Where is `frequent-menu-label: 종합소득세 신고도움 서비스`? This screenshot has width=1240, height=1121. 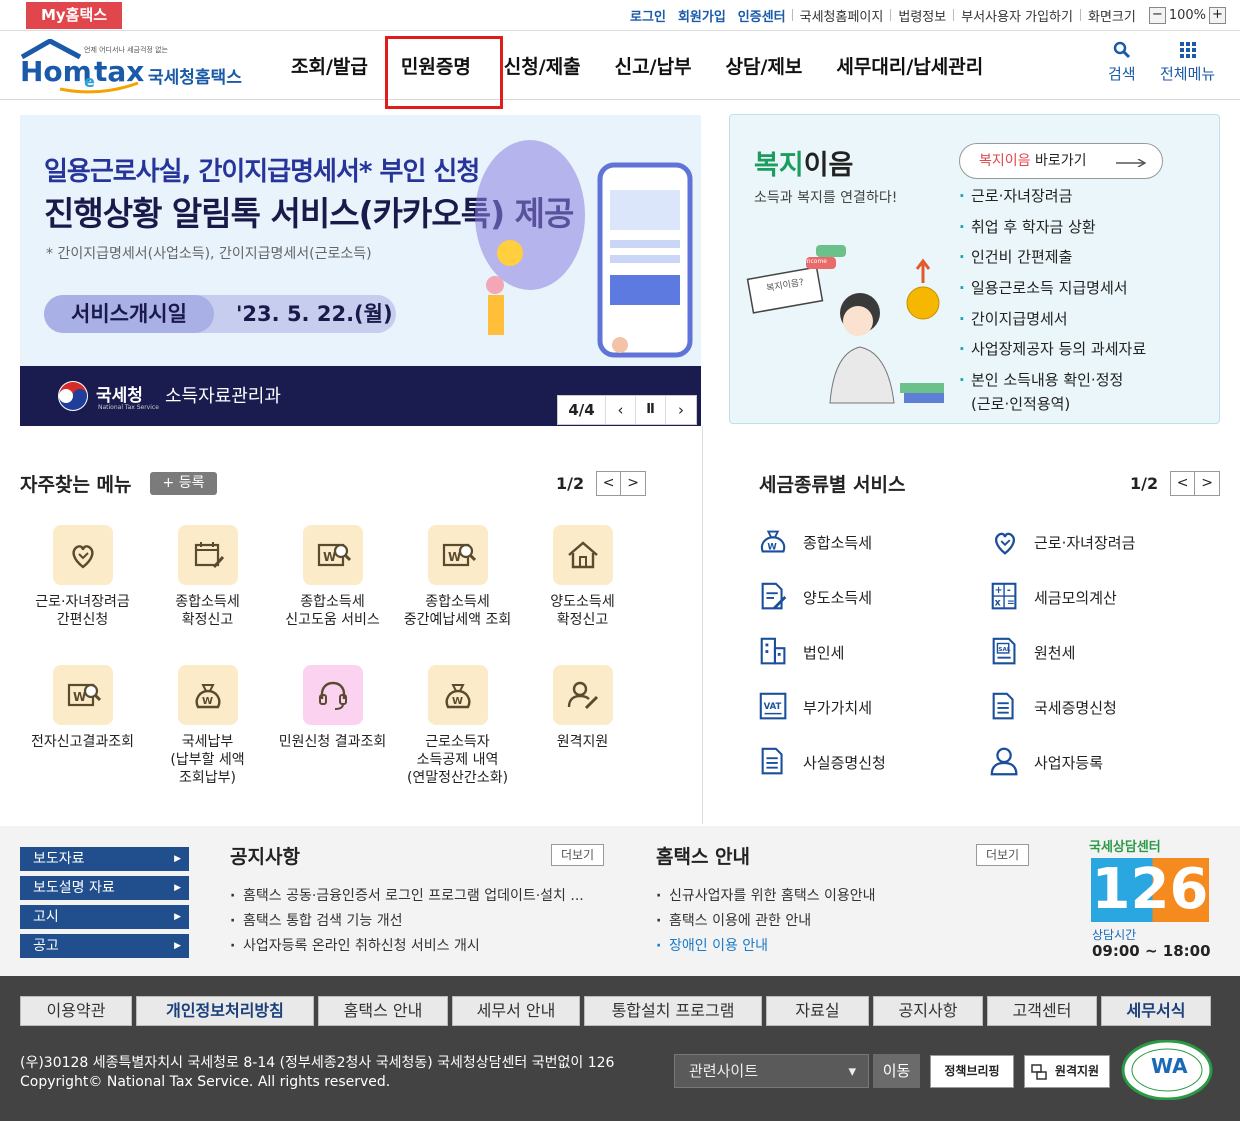
frequent-menu-label: 종합소득세 신고도움 서비스 is located at coordinates (332, 611).